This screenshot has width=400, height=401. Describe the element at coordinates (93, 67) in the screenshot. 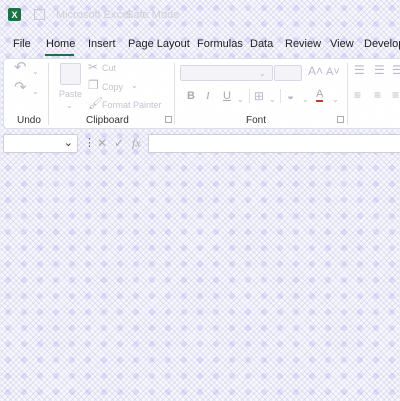

I see `cut-icon: ✂` at that location.